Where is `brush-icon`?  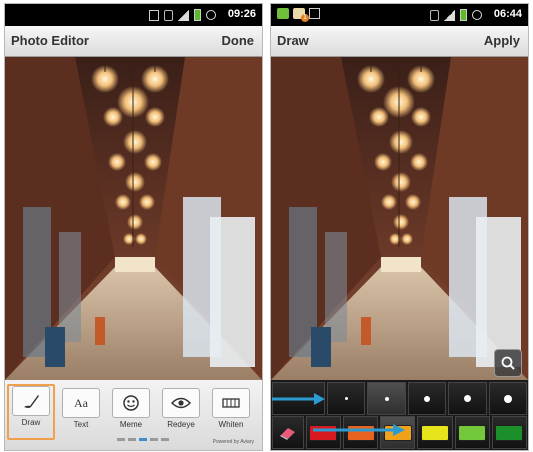
brush-icon is located at coordinates (31, 401).